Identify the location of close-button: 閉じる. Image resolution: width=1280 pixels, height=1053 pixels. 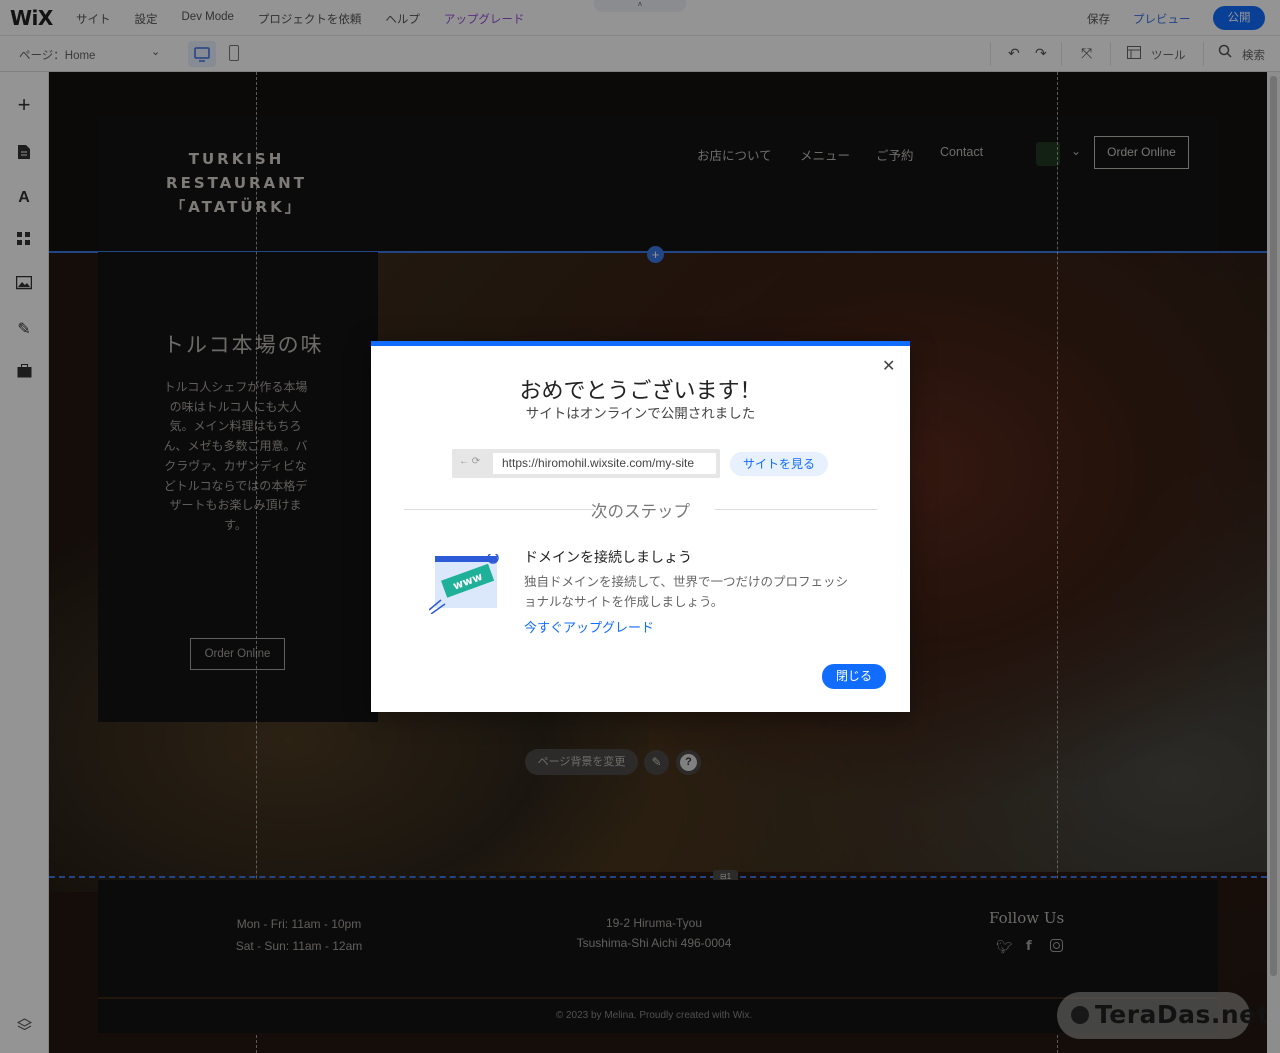
(854, 676).